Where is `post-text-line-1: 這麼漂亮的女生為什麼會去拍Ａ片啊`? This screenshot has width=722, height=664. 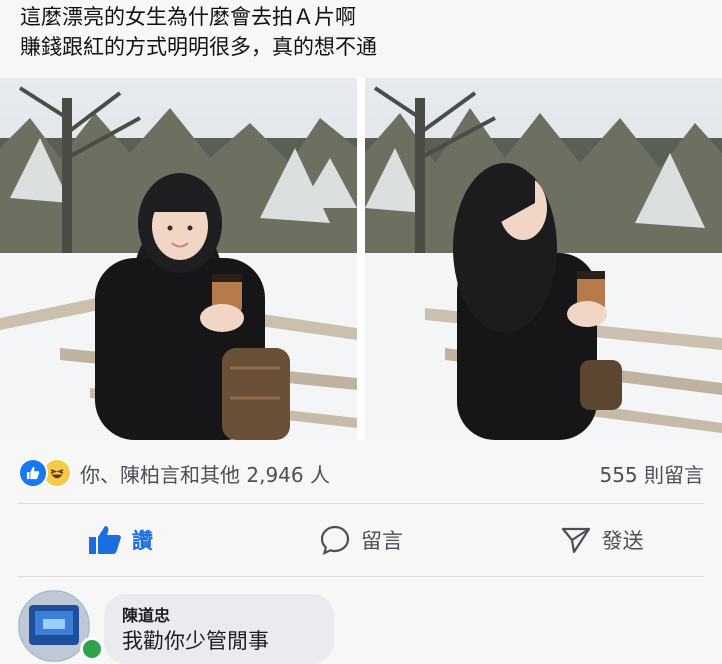 post-text-line-1: 這麼漂亮的女生為什麼會去拍Ａ片啊 is located at coordinates (188, 17).